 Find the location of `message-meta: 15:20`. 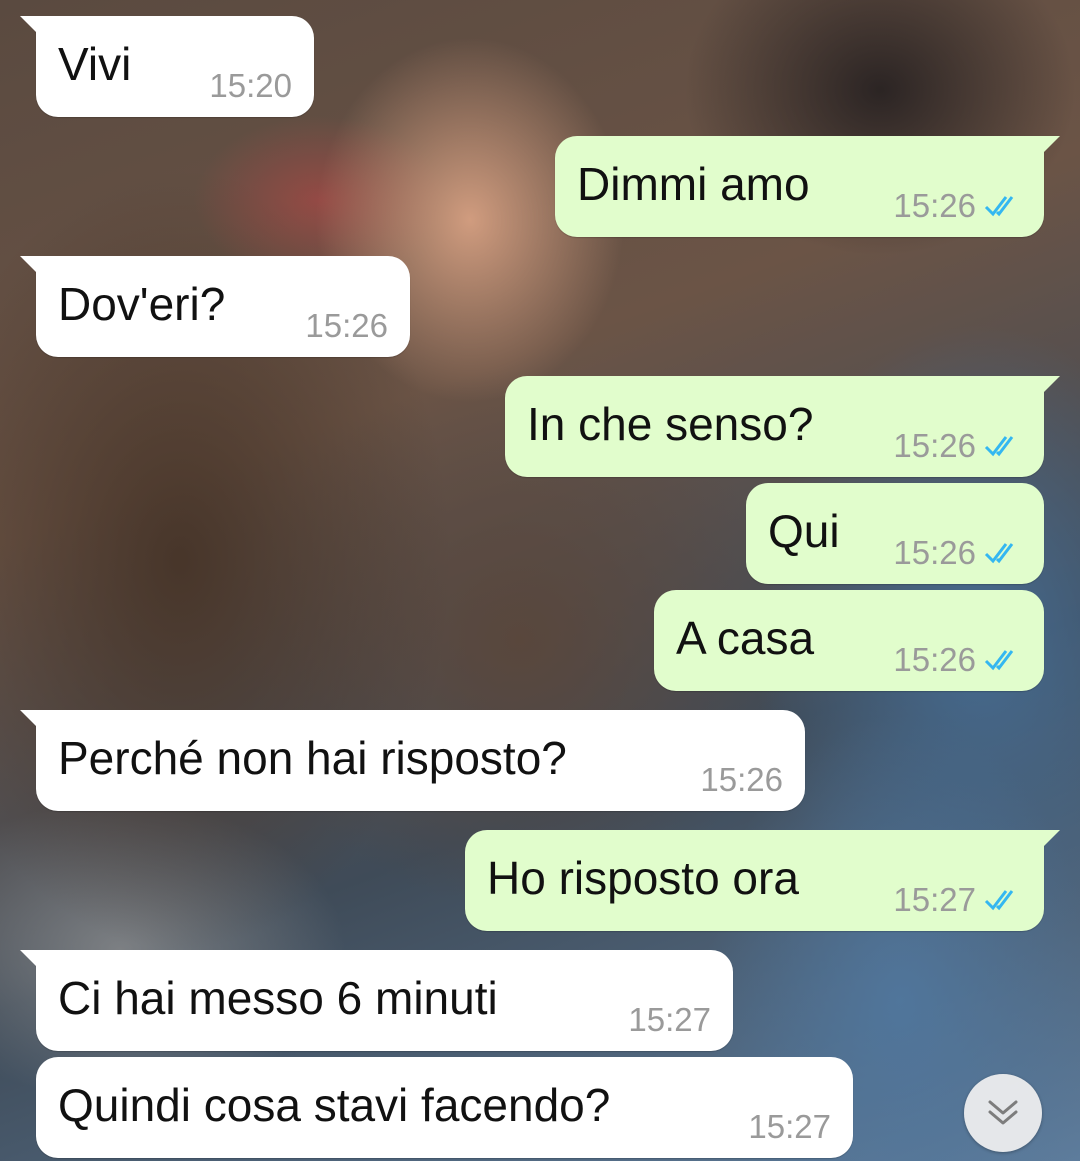

message-meta: 15:20 is located at coordinates (250, 86).